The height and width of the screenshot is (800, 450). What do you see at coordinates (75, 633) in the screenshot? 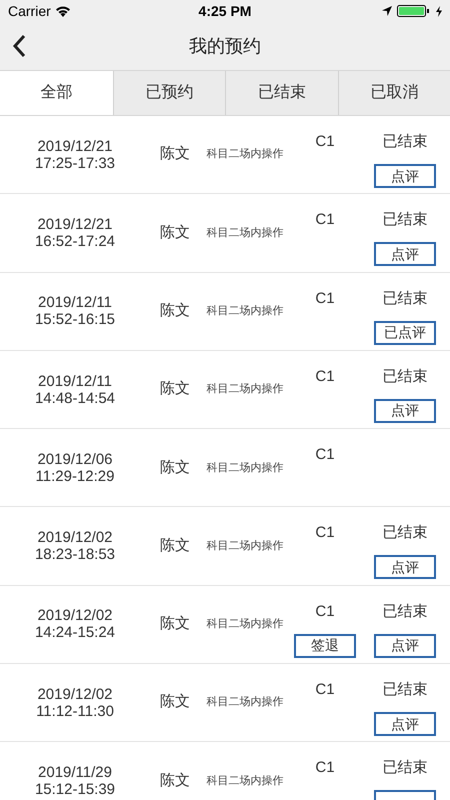
I see `appointment-time: 14:24-15:24` at bounding box center [75, 633].